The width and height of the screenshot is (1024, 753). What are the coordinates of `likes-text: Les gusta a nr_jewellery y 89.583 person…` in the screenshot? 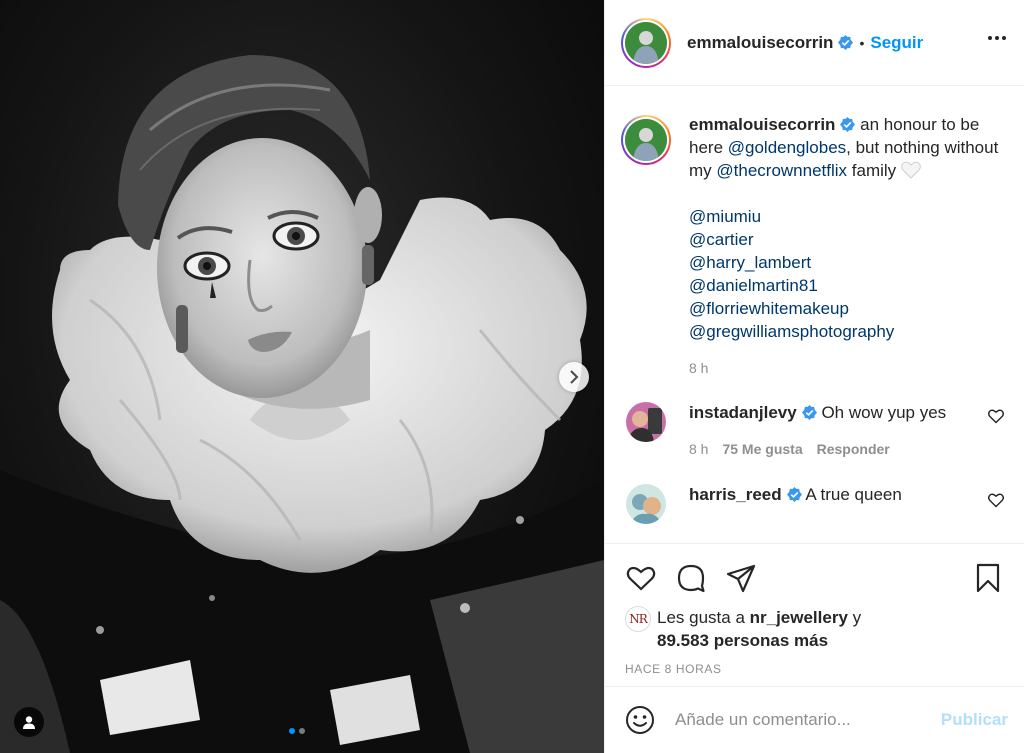 It's located at (759, 629).